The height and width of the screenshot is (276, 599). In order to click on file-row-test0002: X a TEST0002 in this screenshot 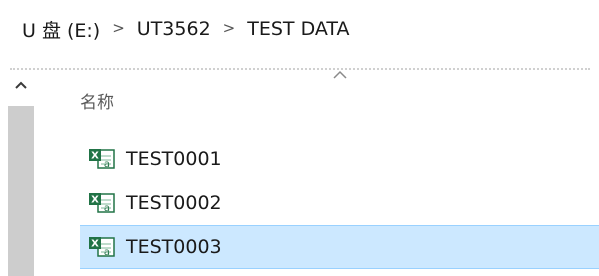, I will do `click(339, 203)`.